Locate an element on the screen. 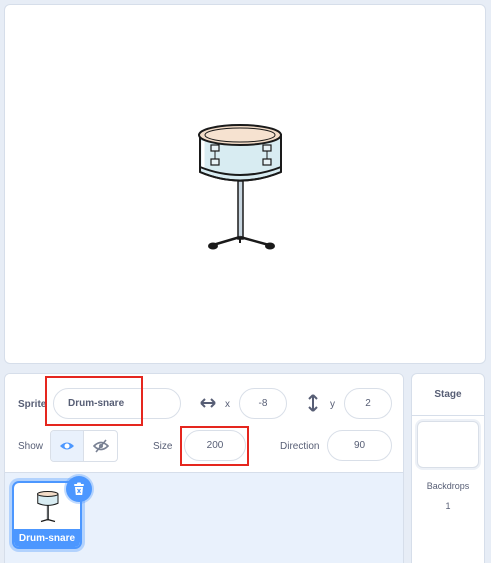 The height and width of the screenshot is (563, 491). stage-header: Stage is located at coordinates (448, 395).